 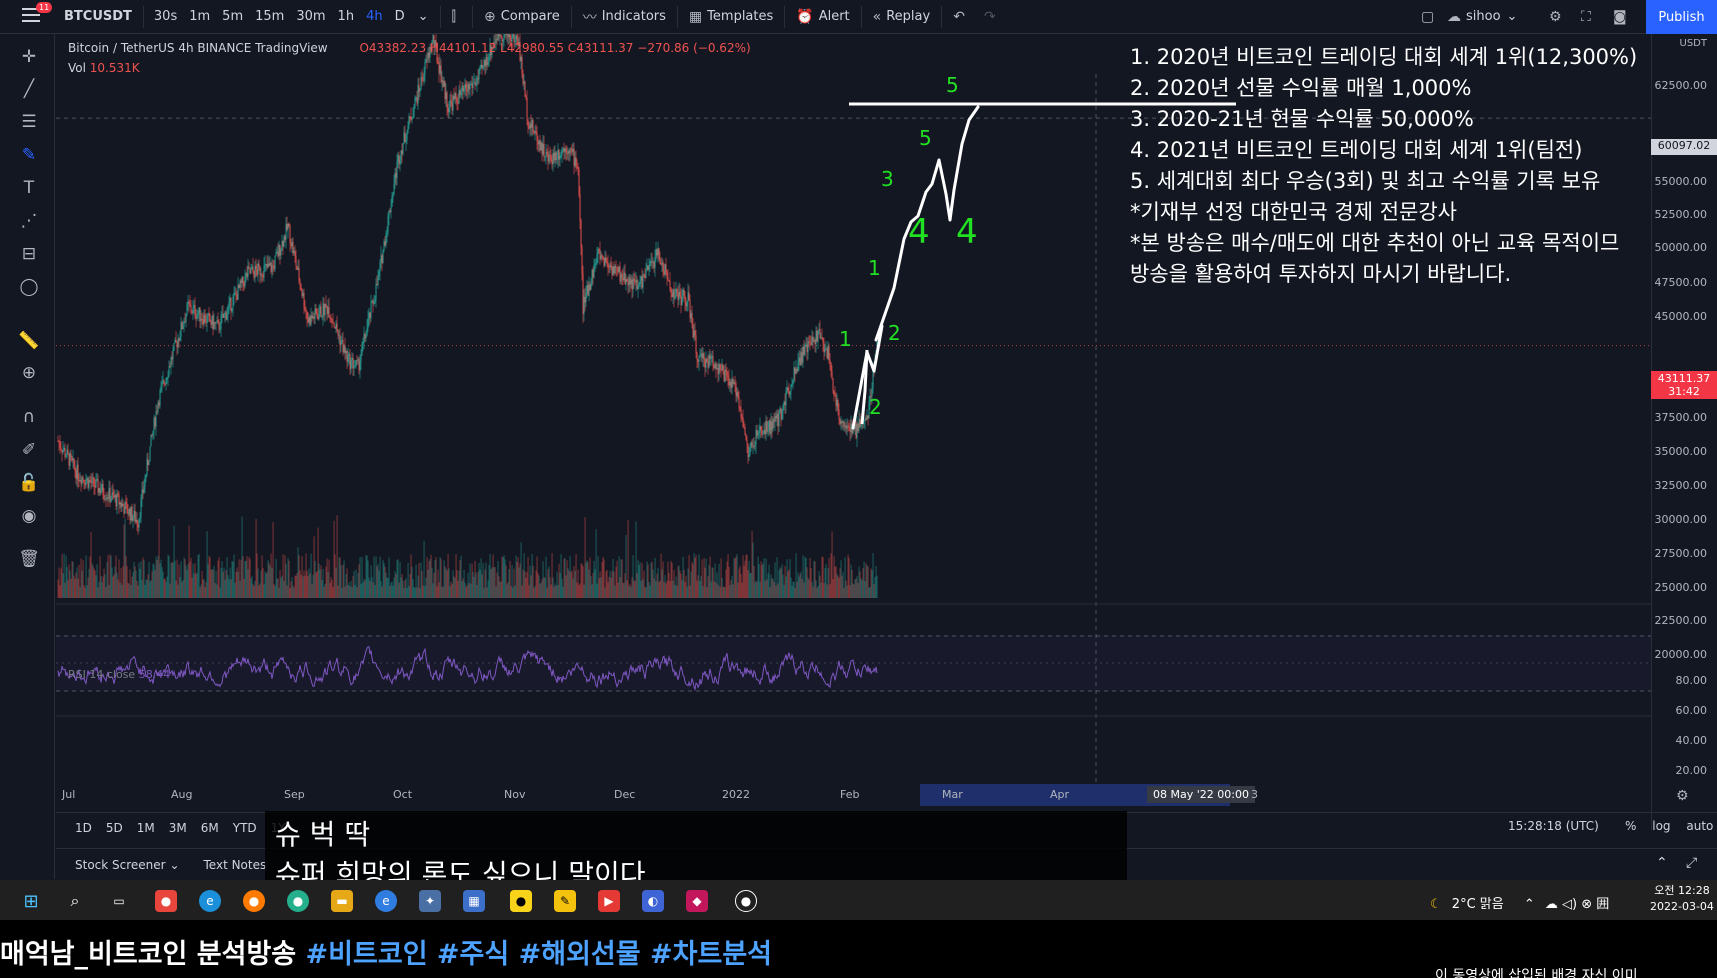 What do you see at coordinates (1682, 899) in the screenshot?
I see `taskbar-clock: 오전 12:28 2022-03-04` at bounding box center [1682, 899].